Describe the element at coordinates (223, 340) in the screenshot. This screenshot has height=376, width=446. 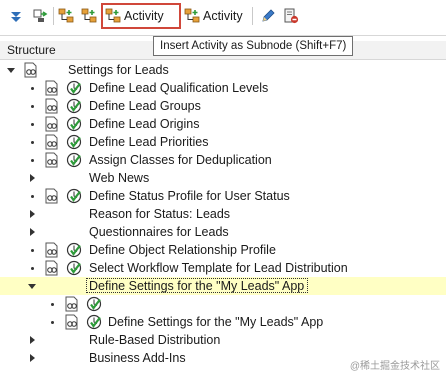
I see `tree-row: Rule-Based Distribution` at that location.